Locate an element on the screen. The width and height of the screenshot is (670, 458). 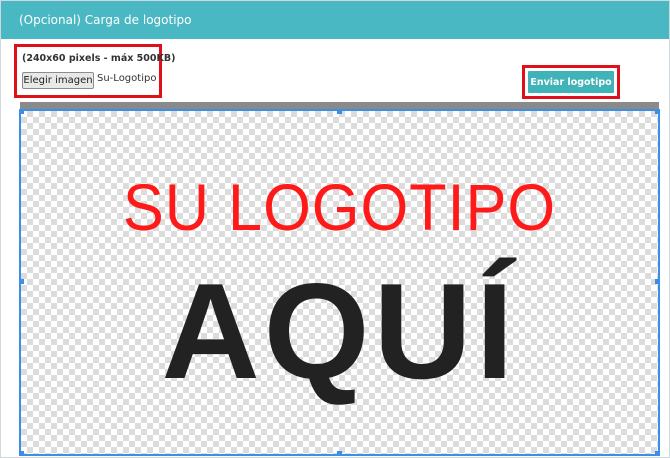
size-hint: (240x60 pixels - máx 500KB) is located at coordinates (99, 58).